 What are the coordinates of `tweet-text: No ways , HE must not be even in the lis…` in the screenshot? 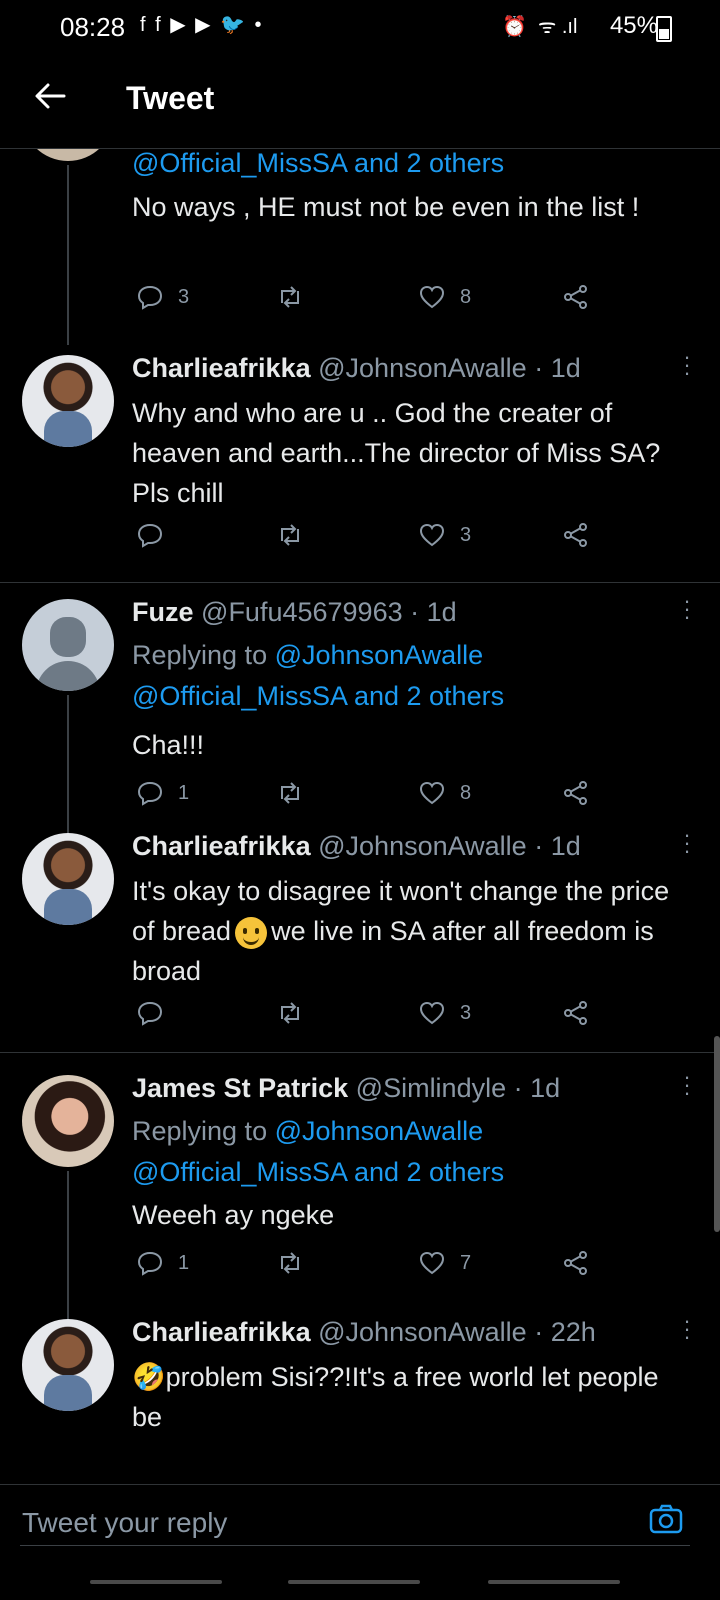 It's located at (386, 207).